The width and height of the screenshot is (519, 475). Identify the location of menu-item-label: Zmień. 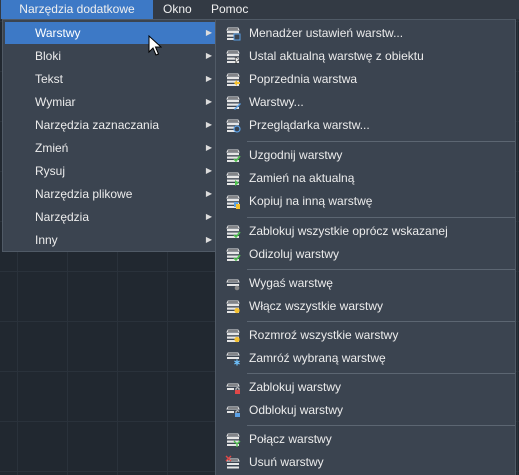
(52, 148).